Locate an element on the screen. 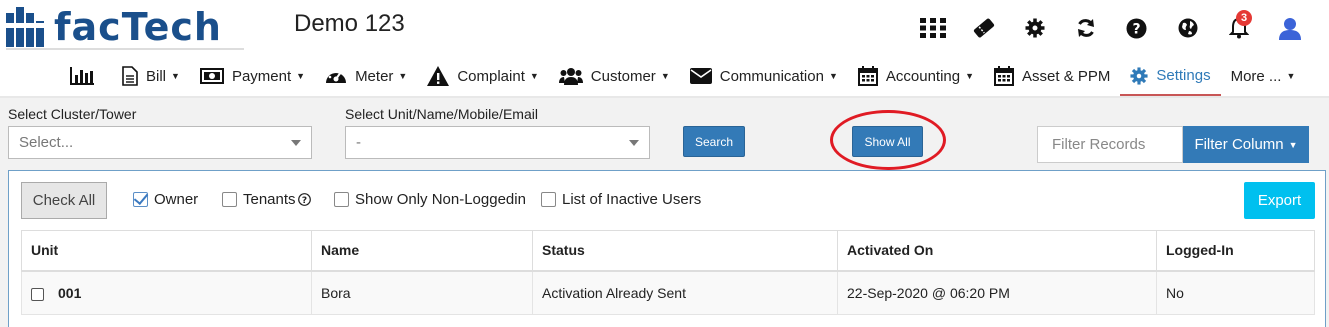  nav-item-complaint: Complaint ▼ is located at coordinates (482, 76).